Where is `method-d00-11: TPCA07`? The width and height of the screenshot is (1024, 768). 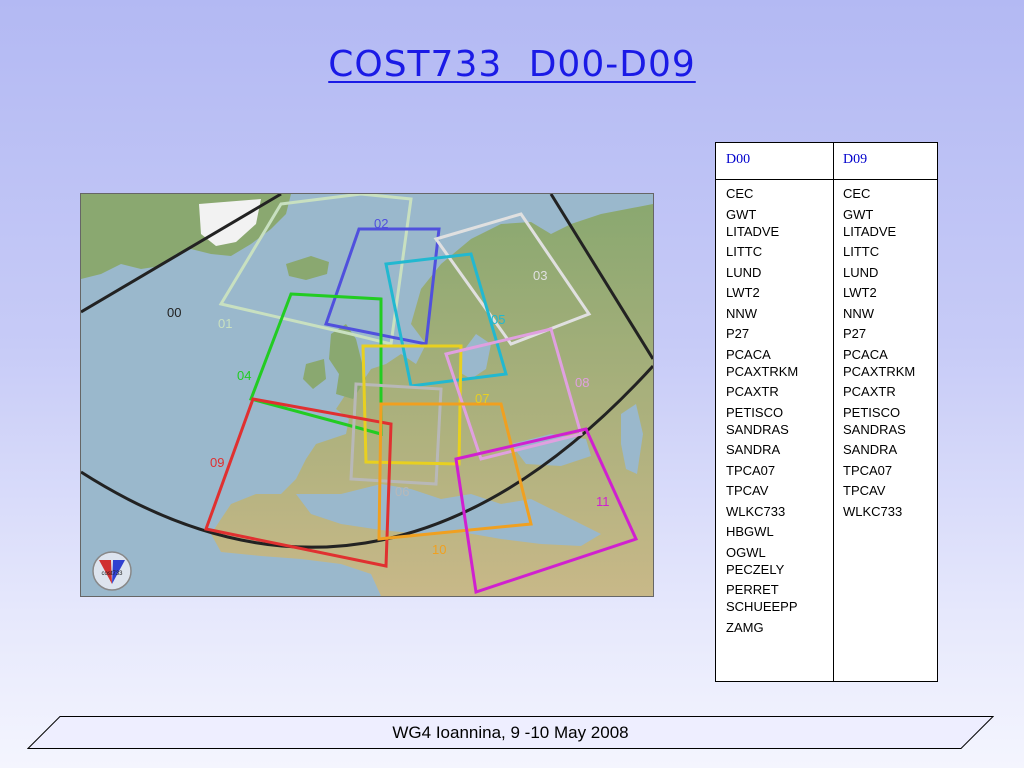
method-d00-11: TPCA07 is located at coordinates (781, 470).